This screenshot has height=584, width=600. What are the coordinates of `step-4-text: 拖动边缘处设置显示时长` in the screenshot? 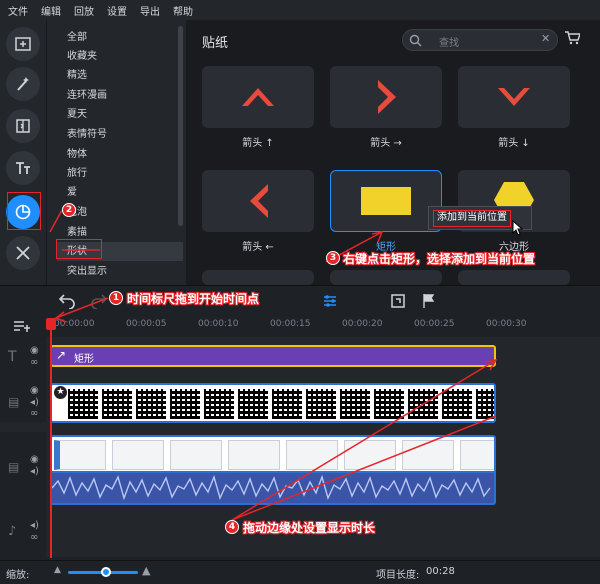 It's located at (309, 528).